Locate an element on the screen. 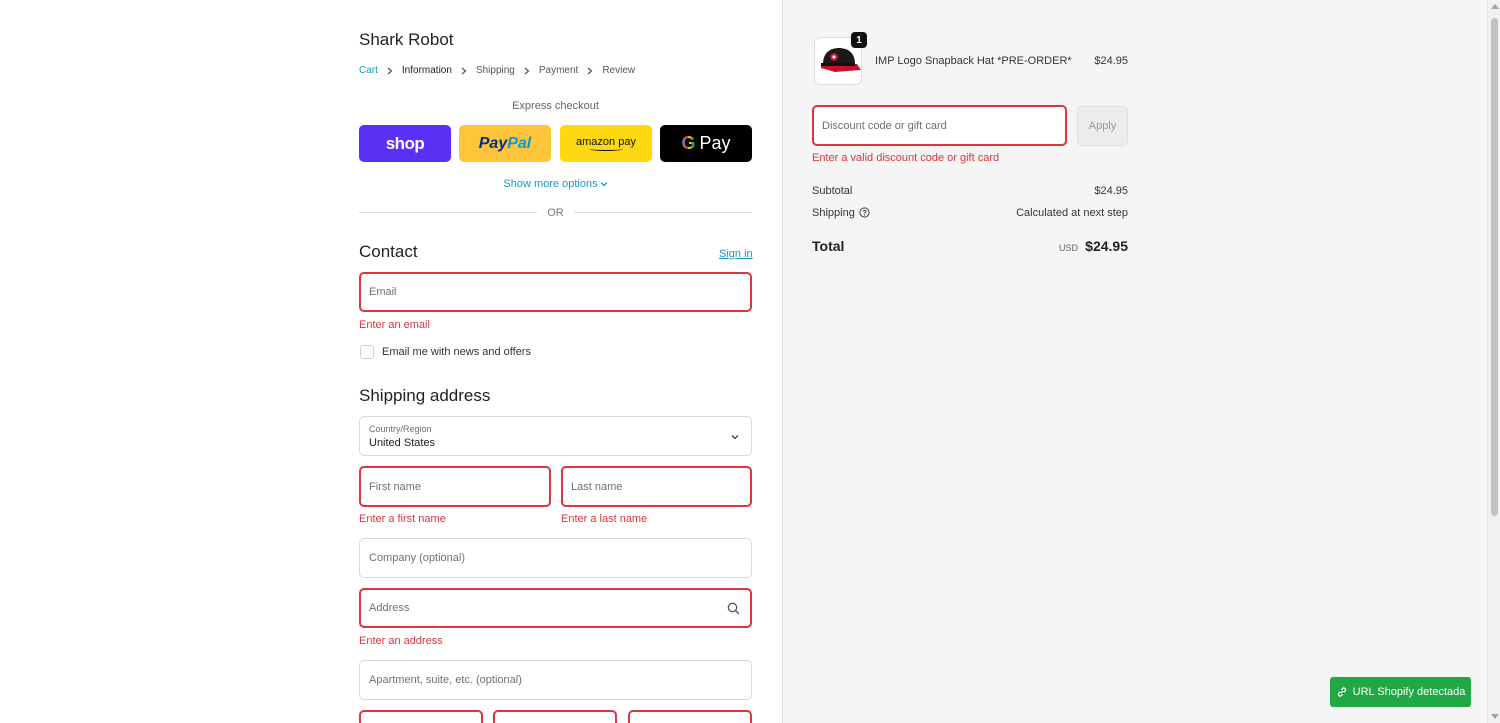 The width and height of the screenshot is (1500, 723). shipping-label: Shipping is located at coordinates (833, 213).